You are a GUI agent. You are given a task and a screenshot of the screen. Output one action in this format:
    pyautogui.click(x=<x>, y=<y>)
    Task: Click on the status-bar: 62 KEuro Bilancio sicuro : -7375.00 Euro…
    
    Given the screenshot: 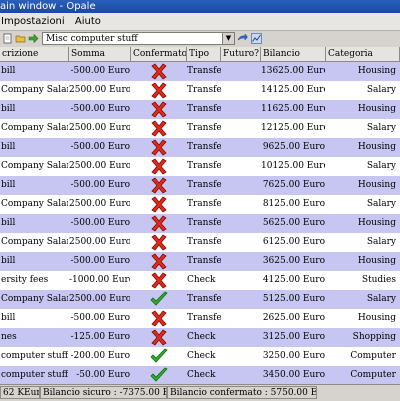 What is the action you would take?
    pyautogui.click(x=200, y=392)
    